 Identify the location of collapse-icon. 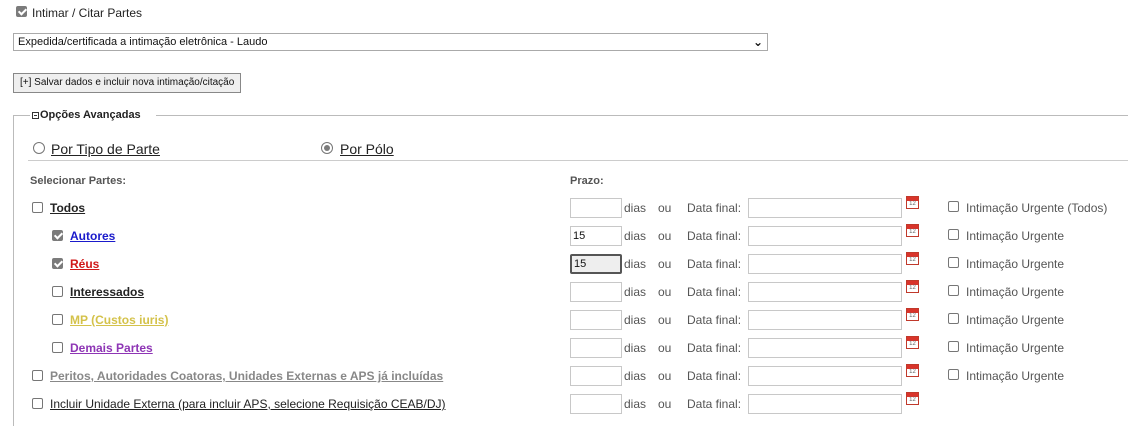
(35, 115).